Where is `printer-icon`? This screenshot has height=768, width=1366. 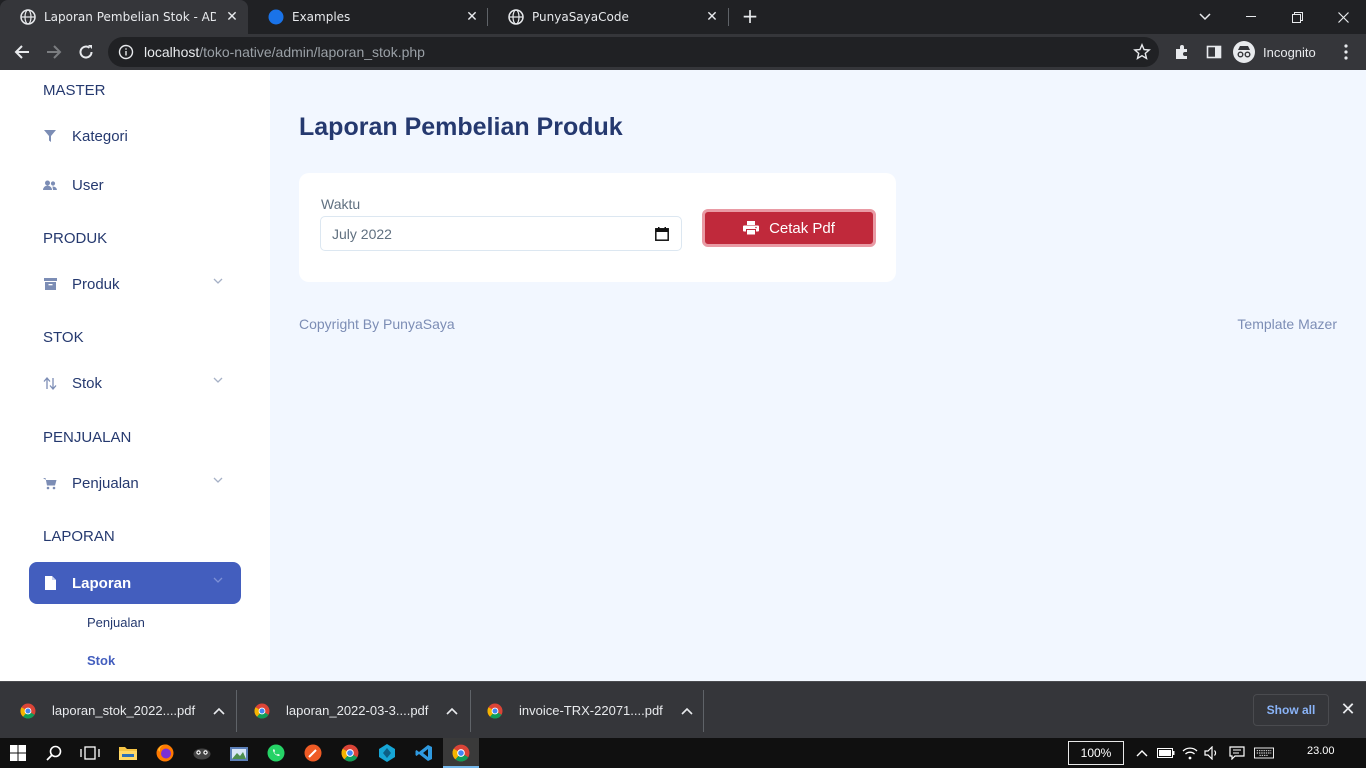 printer-icon is located at coordinates (751, 228).